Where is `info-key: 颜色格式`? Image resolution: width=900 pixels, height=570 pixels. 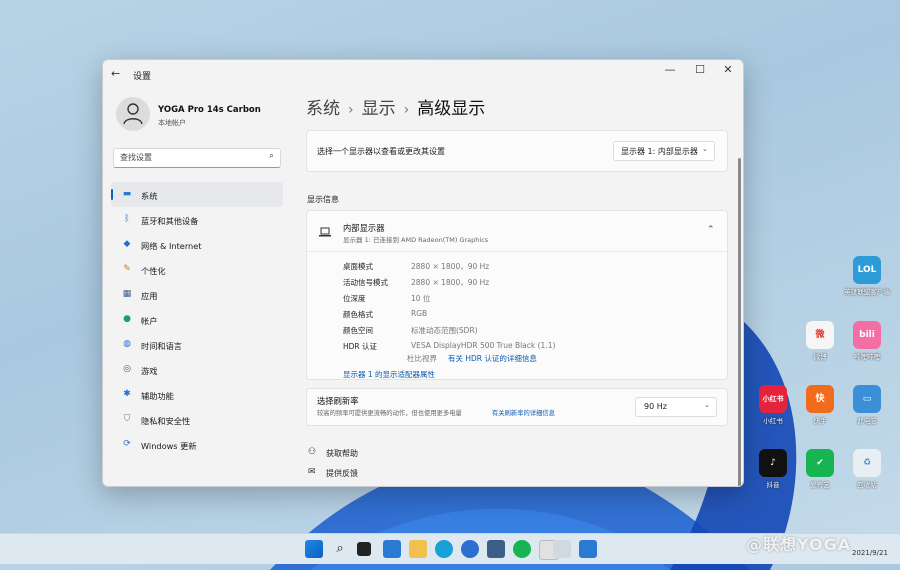 info-key: 颜色格式 is located at coordinates (358, 314).